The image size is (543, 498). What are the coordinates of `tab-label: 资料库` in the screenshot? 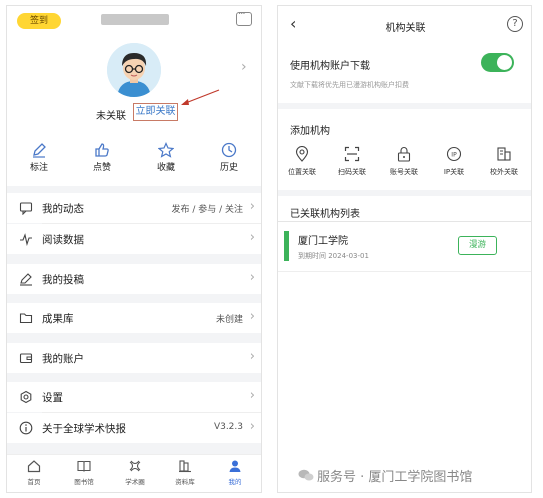 It's located at (185, 482).